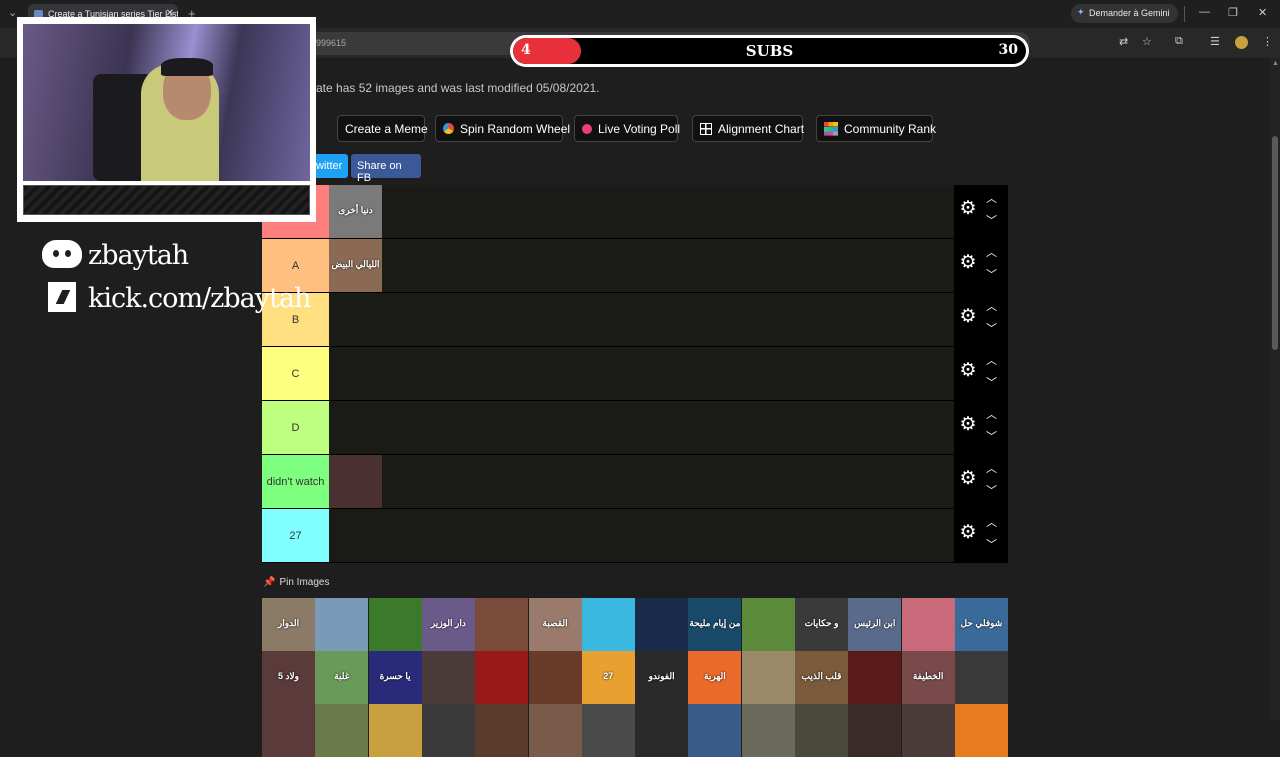  What do you see at coordinates (355, 481) in the screenshot?
I see `tier-image-tile` at bounding box center [355, 481].